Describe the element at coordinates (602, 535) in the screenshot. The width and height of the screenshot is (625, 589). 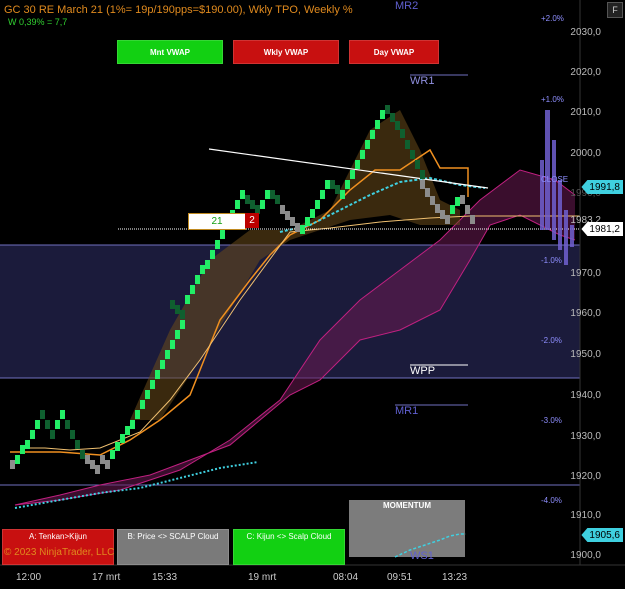
I see `momentum-value-tag: 1905,6` at that location.